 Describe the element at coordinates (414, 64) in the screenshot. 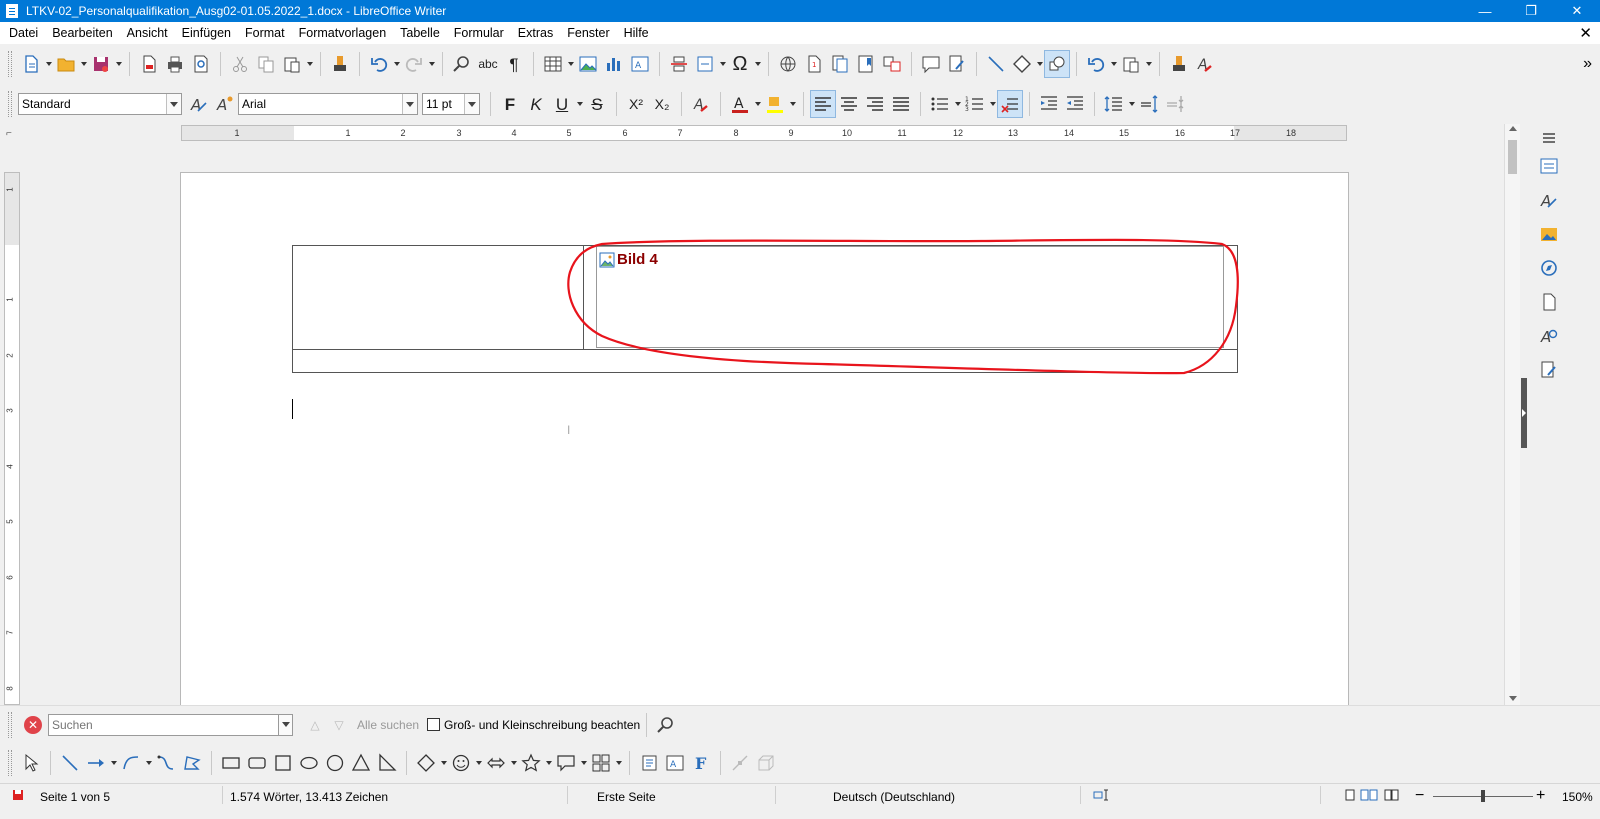

I see `redo-icon` at that location.